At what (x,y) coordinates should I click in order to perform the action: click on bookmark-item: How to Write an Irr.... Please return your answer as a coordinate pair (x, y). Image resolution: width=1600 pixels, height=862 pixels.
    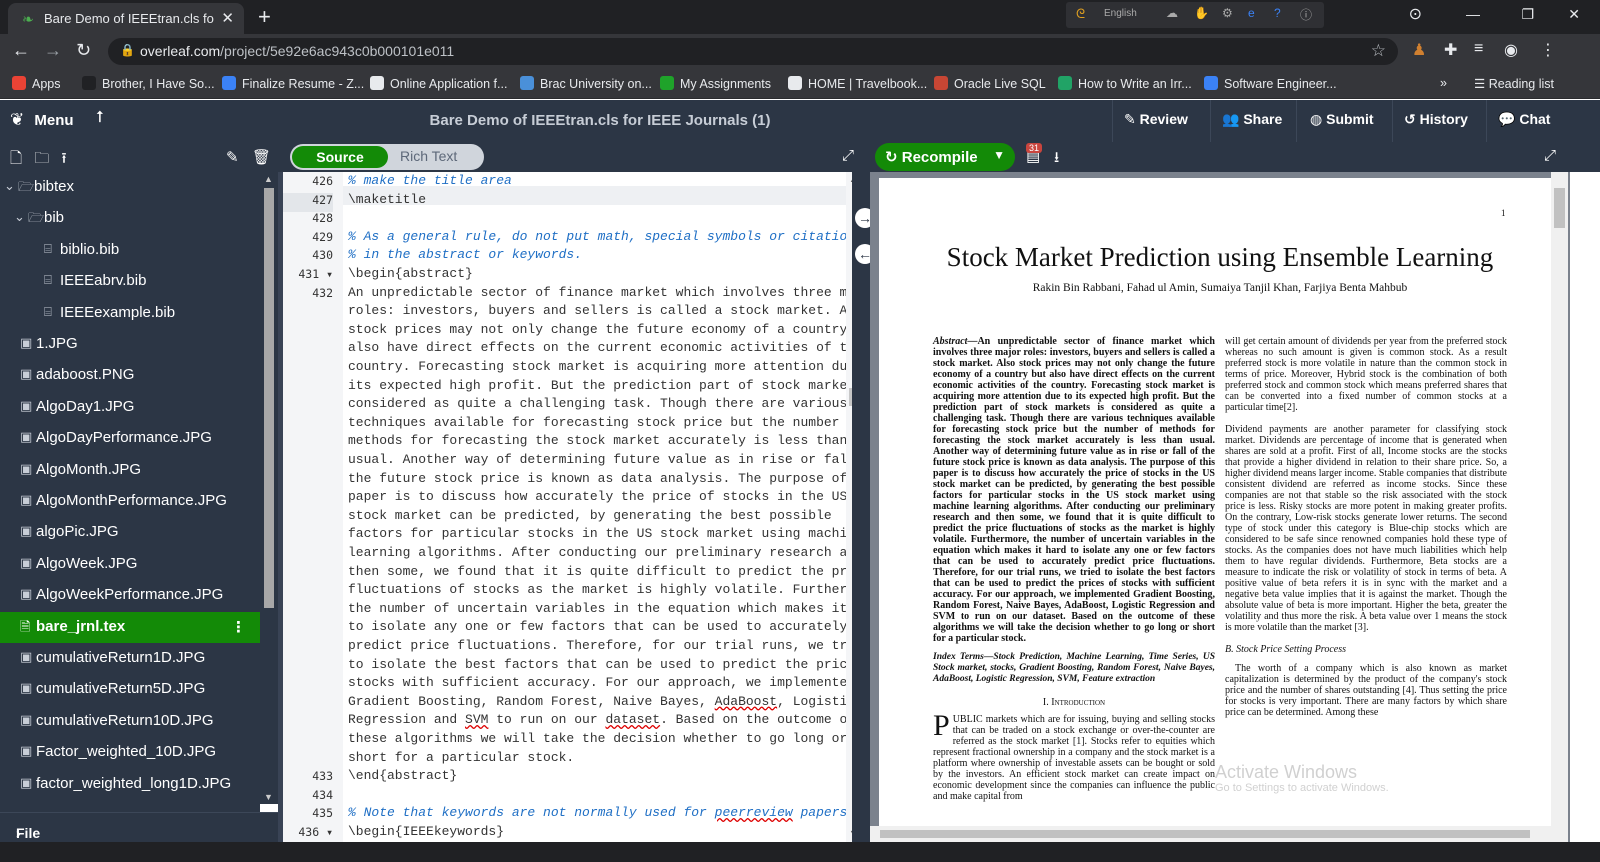
    Looking at the image, I should click on (1125, 83).